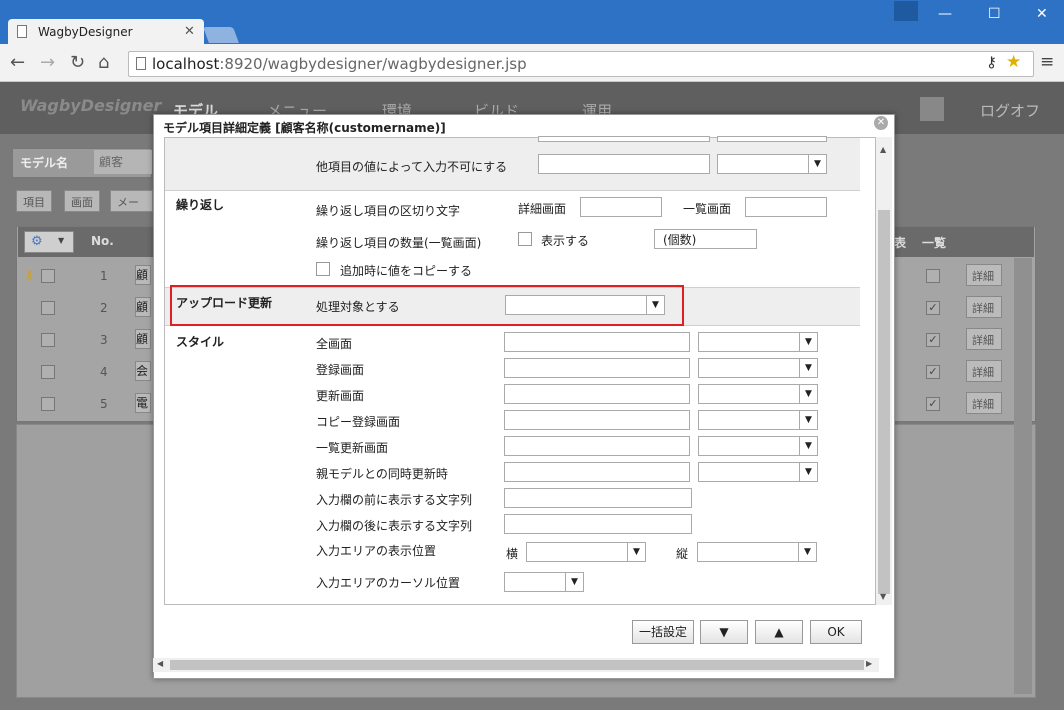  What do you see at coordinates (707, 209) in the screenshot?
I see `list-screen-label: 一覧画面` at bounding box center [707, 209].